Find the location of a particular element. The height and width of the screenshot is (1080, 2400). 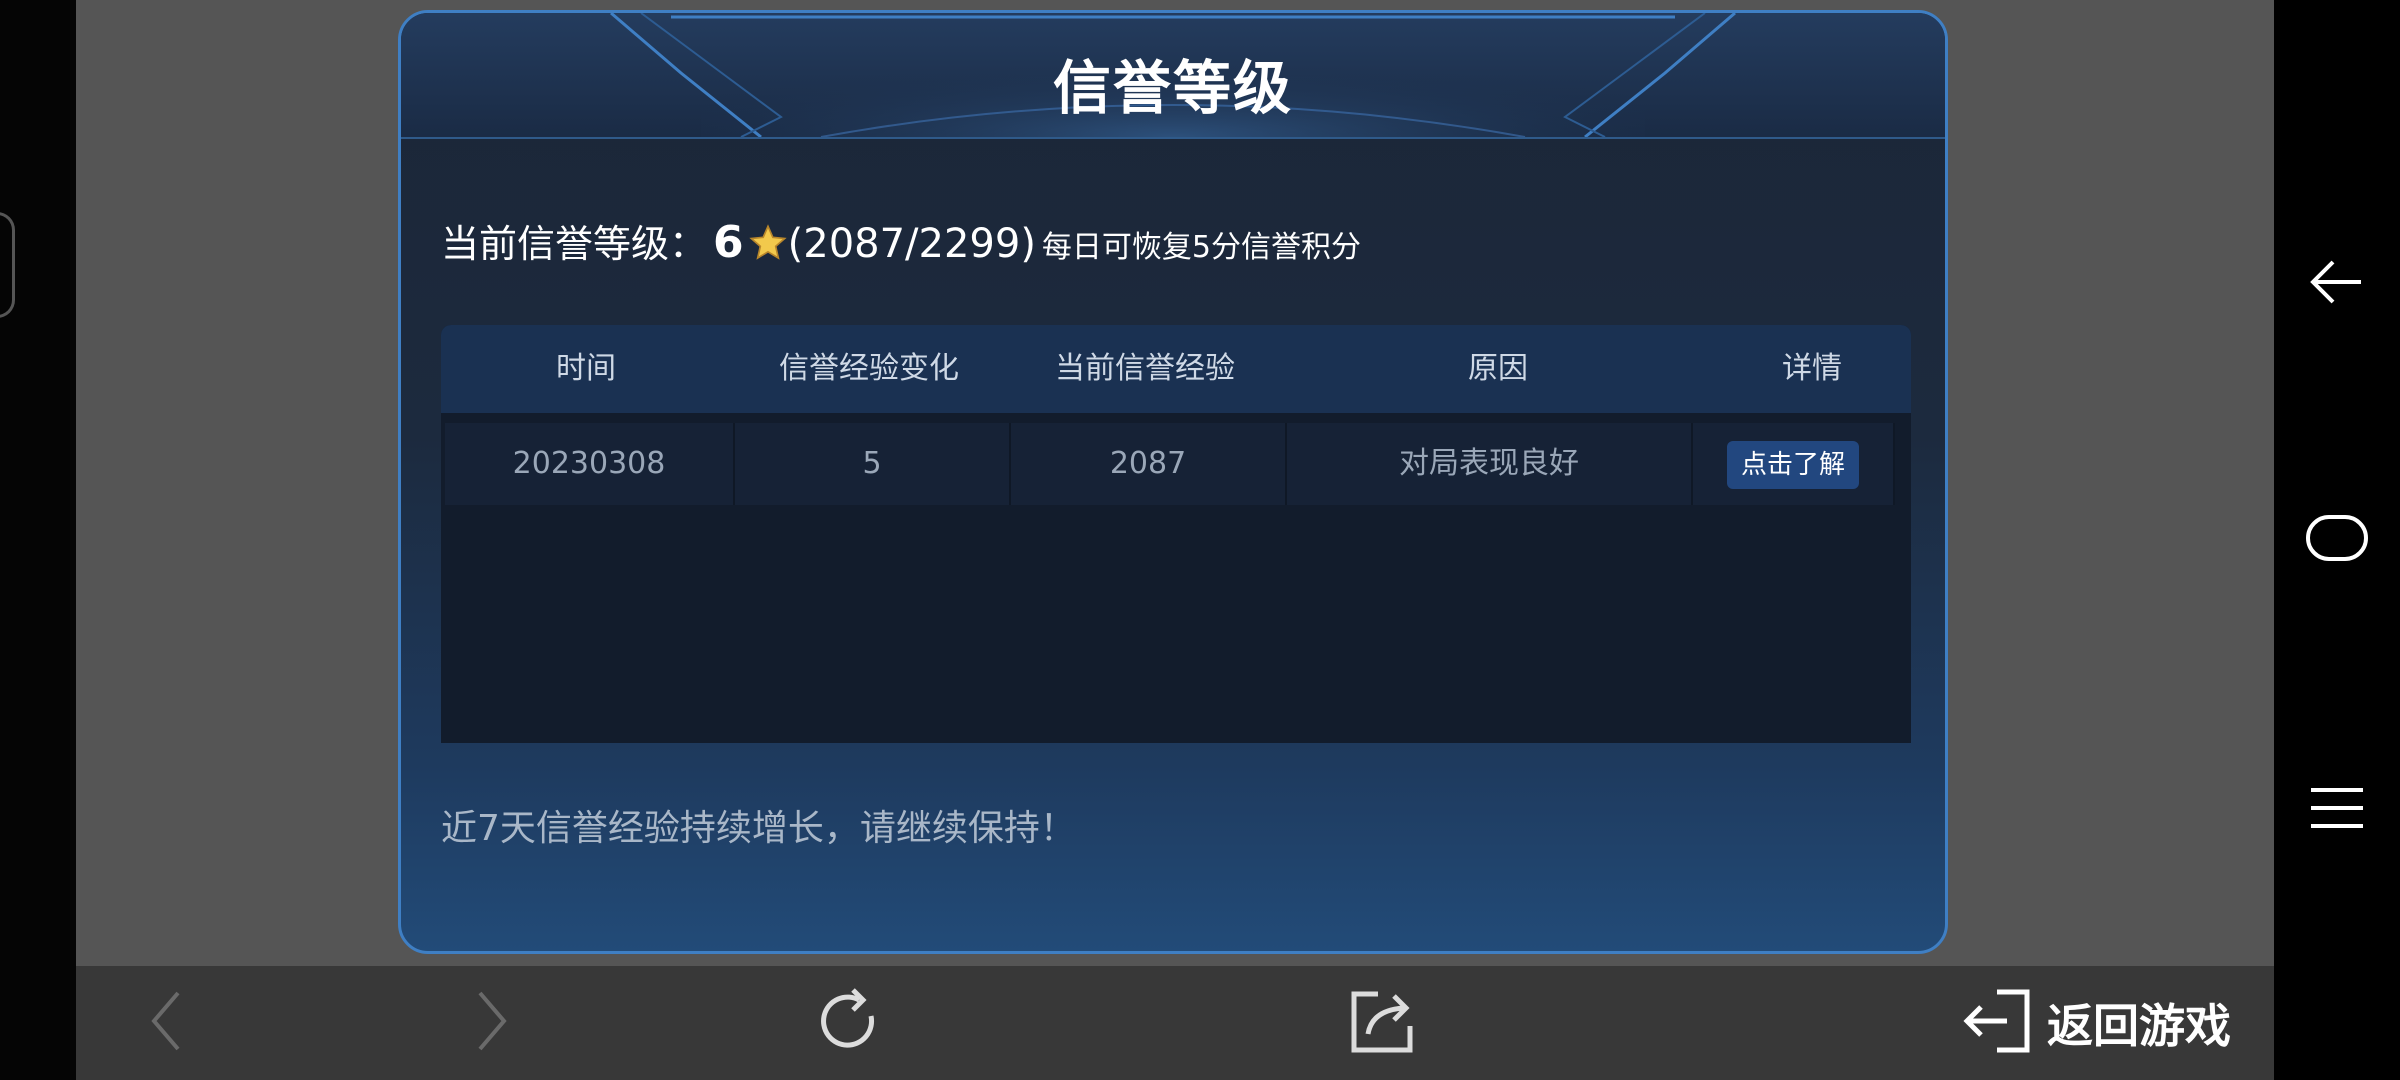

system-back-button is located at coordinates (2337, 284).